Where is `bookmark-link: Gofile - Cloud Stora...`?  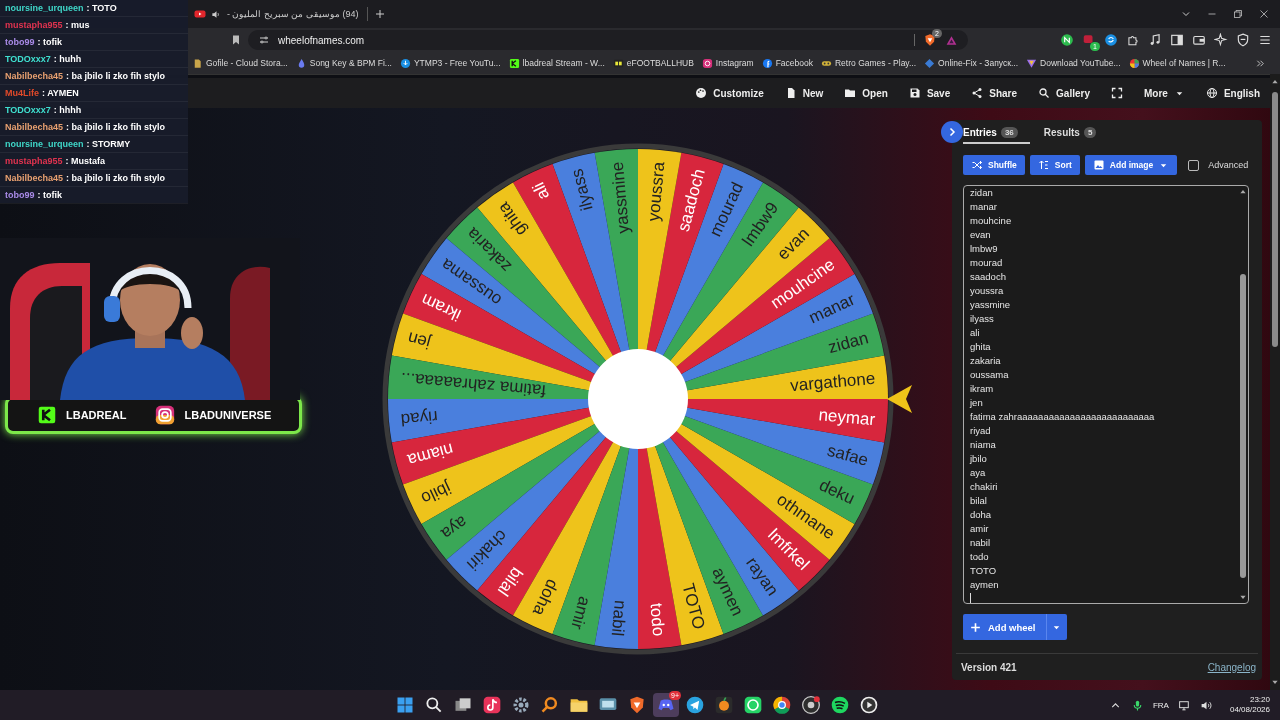 bookmark-link: Gofile - Cloud Stora... is located at coordinates (240, 63).